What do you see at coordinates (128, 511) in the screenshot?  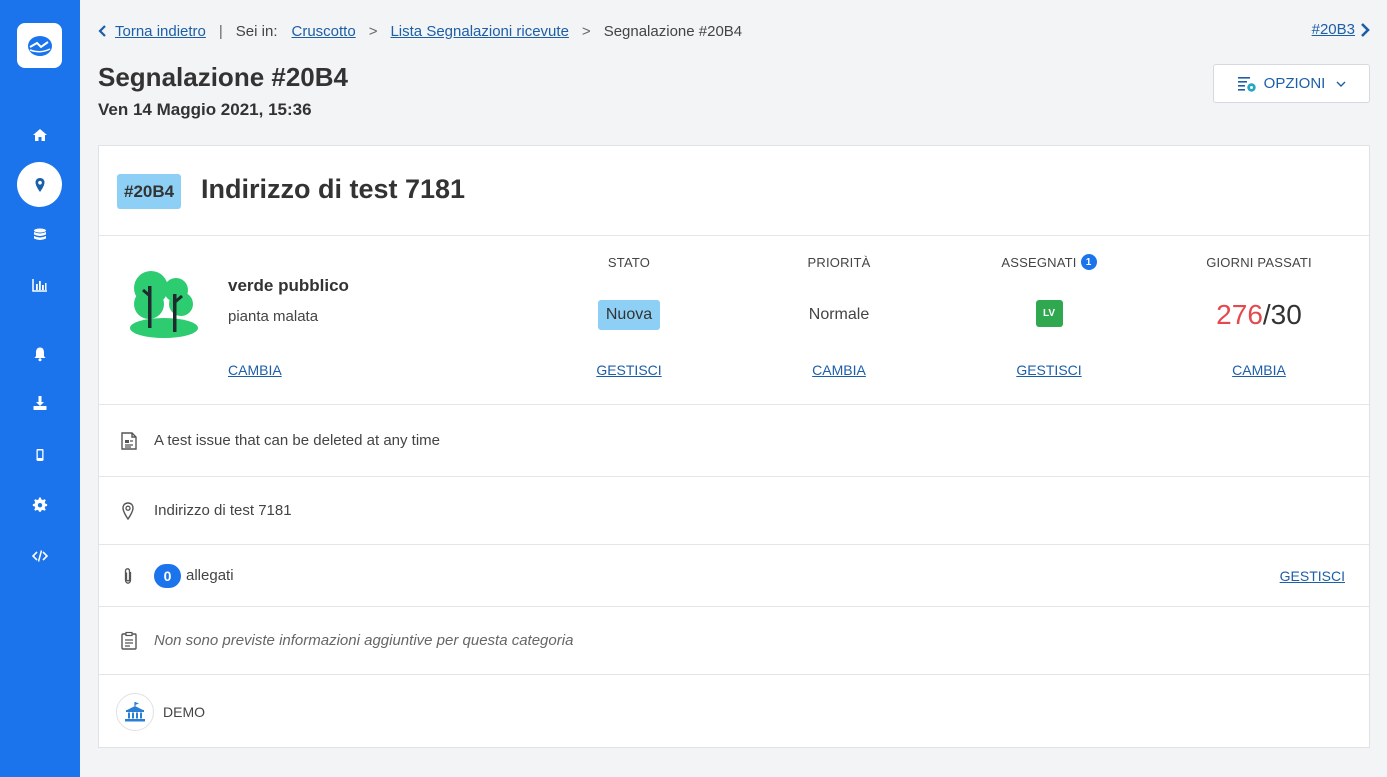 I see `location-pin-icon` at bounding box center [128, 511].